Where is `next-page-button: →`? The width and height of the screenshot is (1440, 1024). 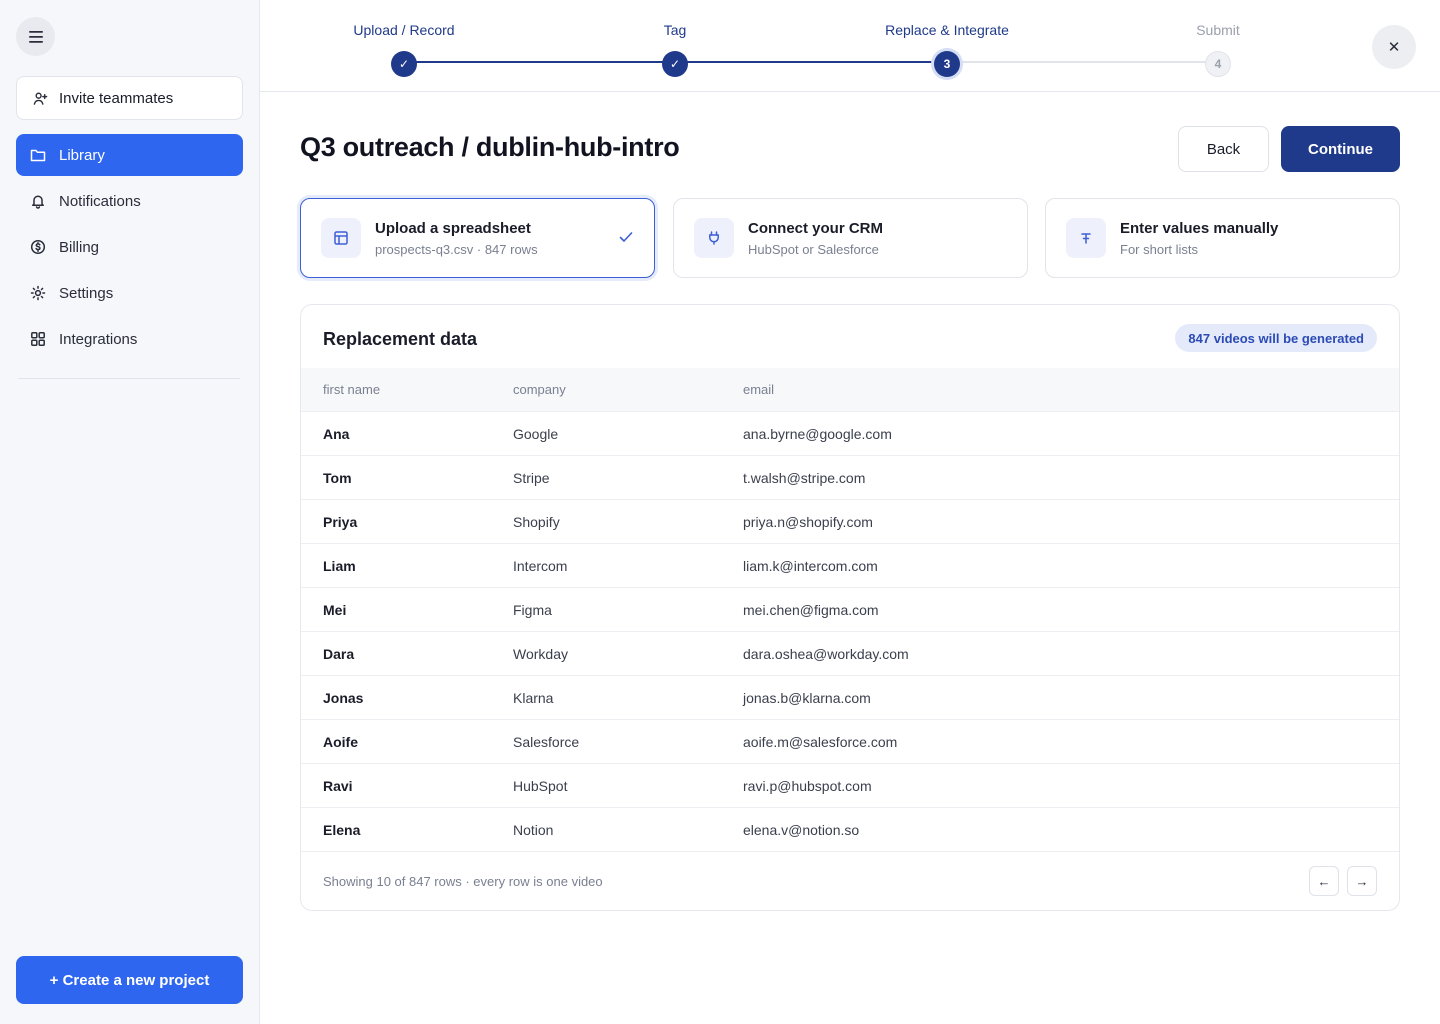
next-page-button: → is located at coordinates (1362, 881).